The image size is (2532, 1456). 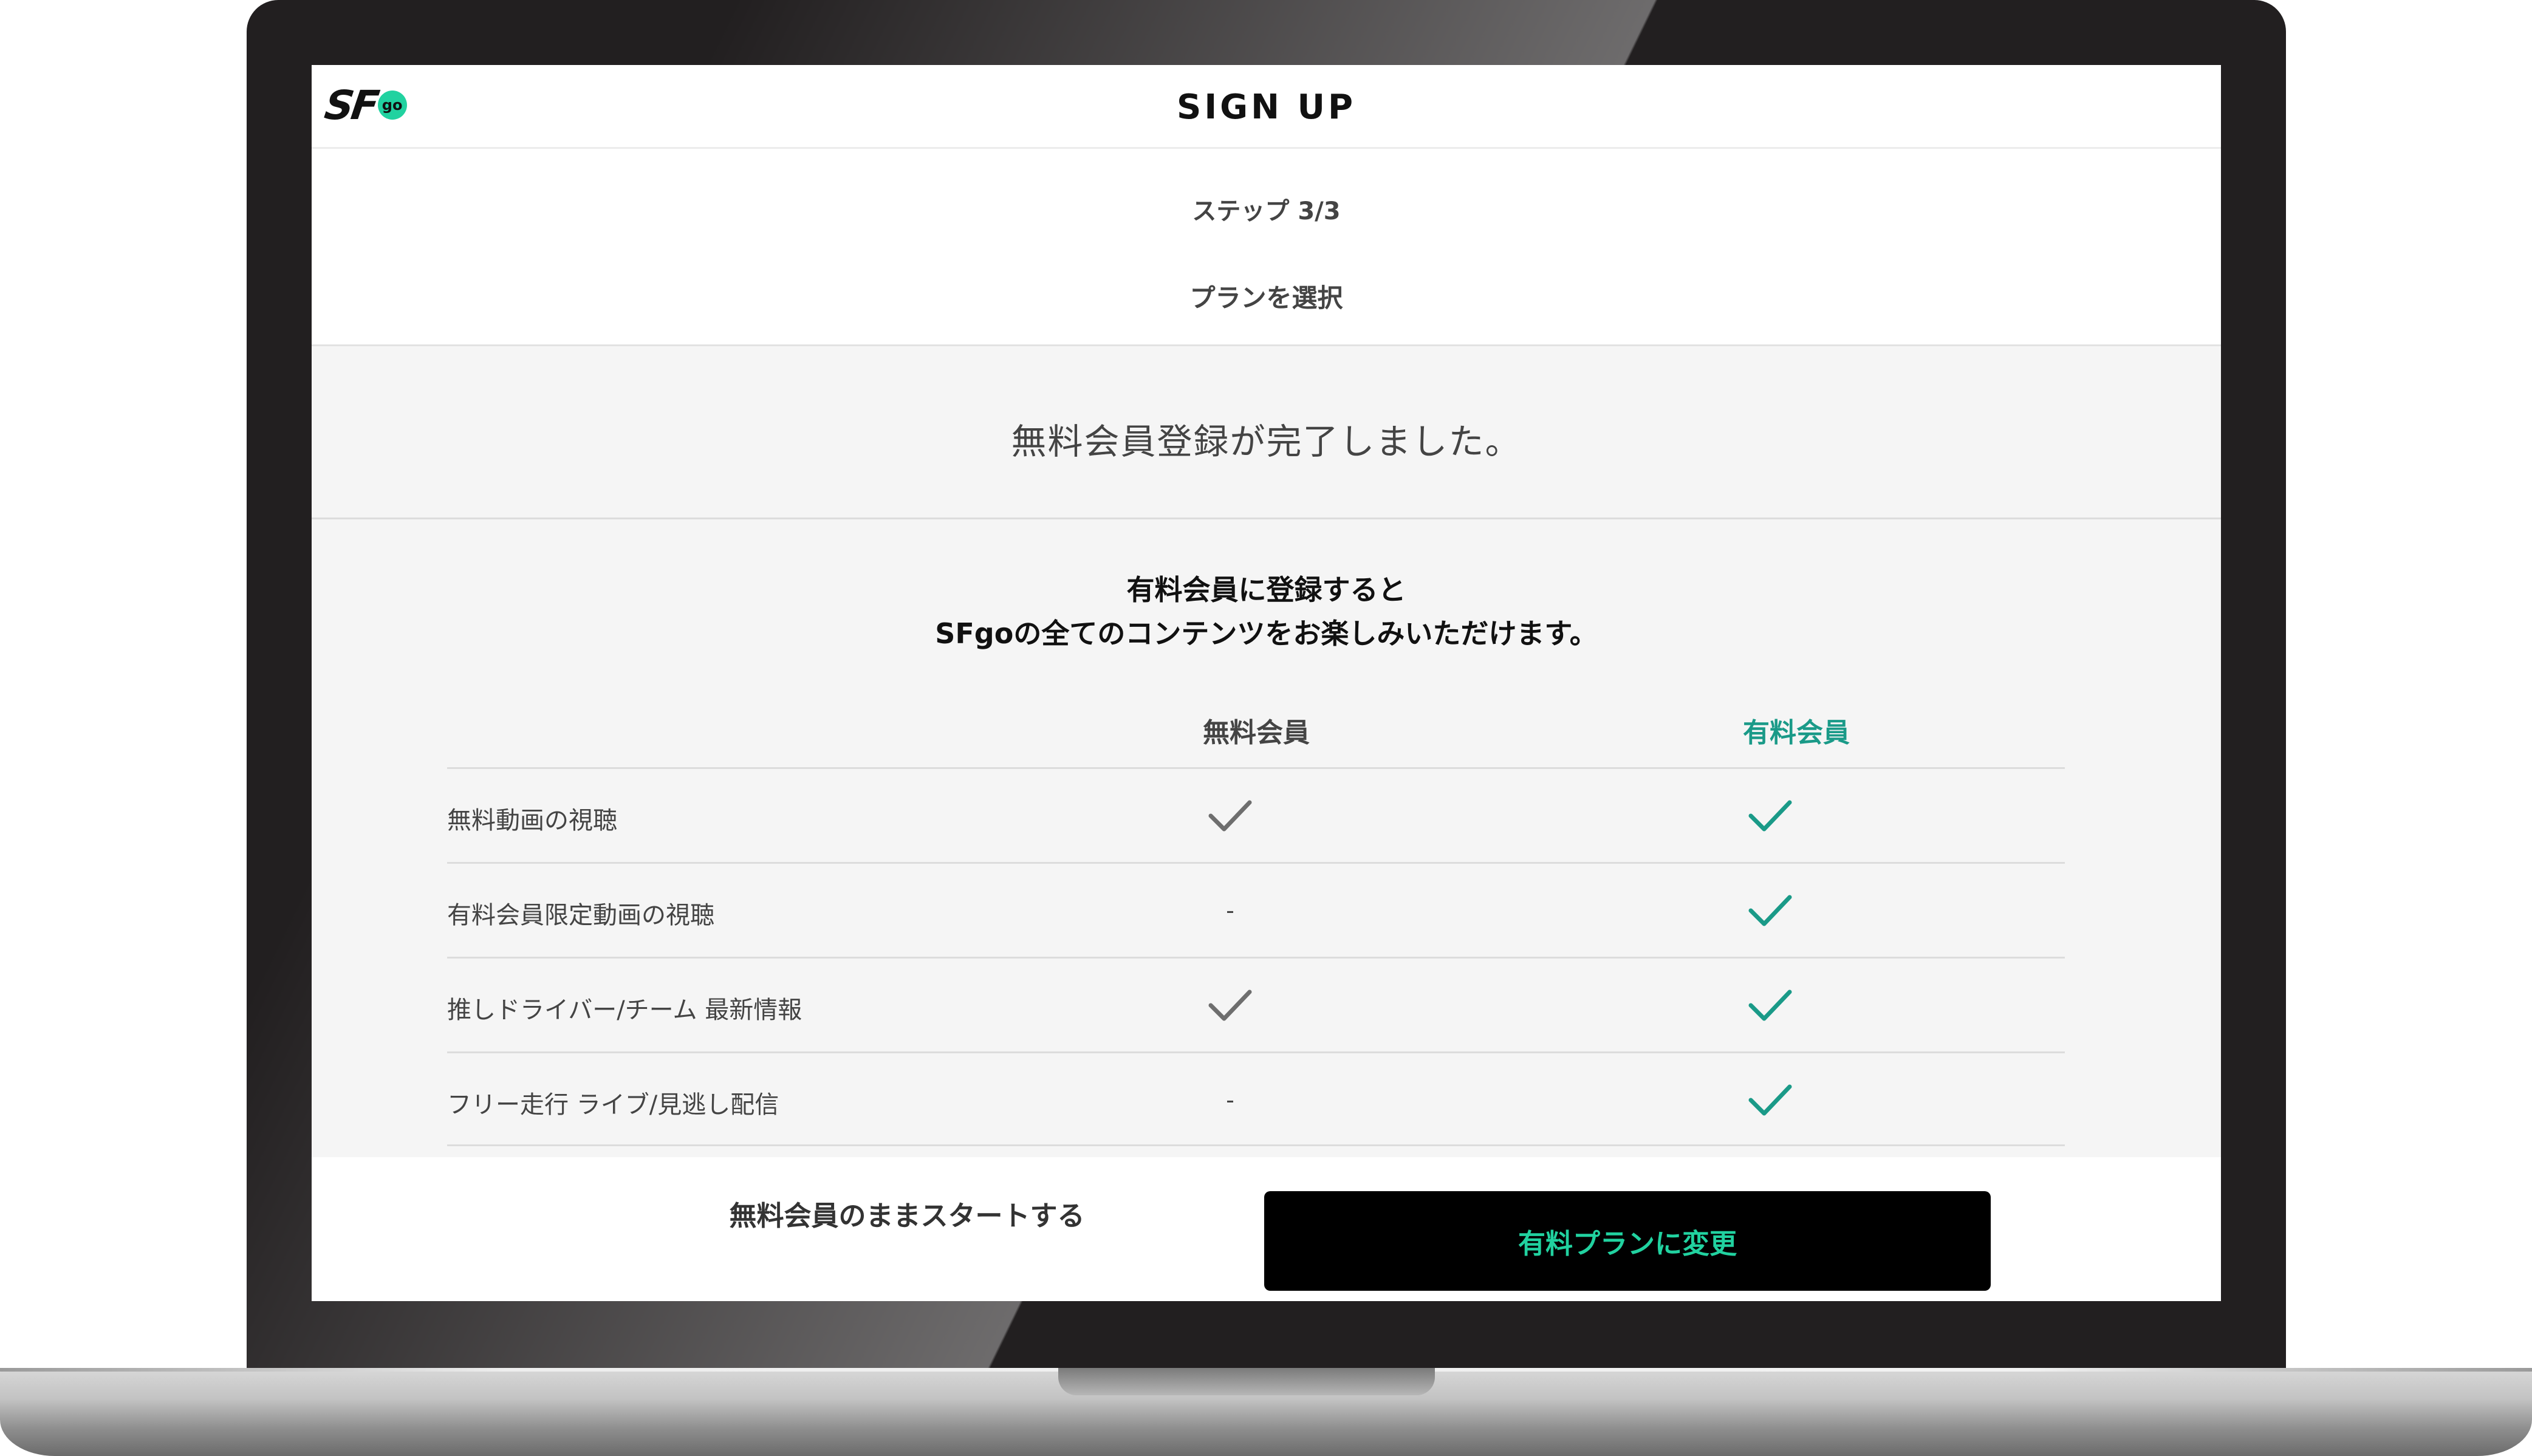 I want to click on promo-line-1: 有料会員に登録すると, so click(x=1266, y=589).